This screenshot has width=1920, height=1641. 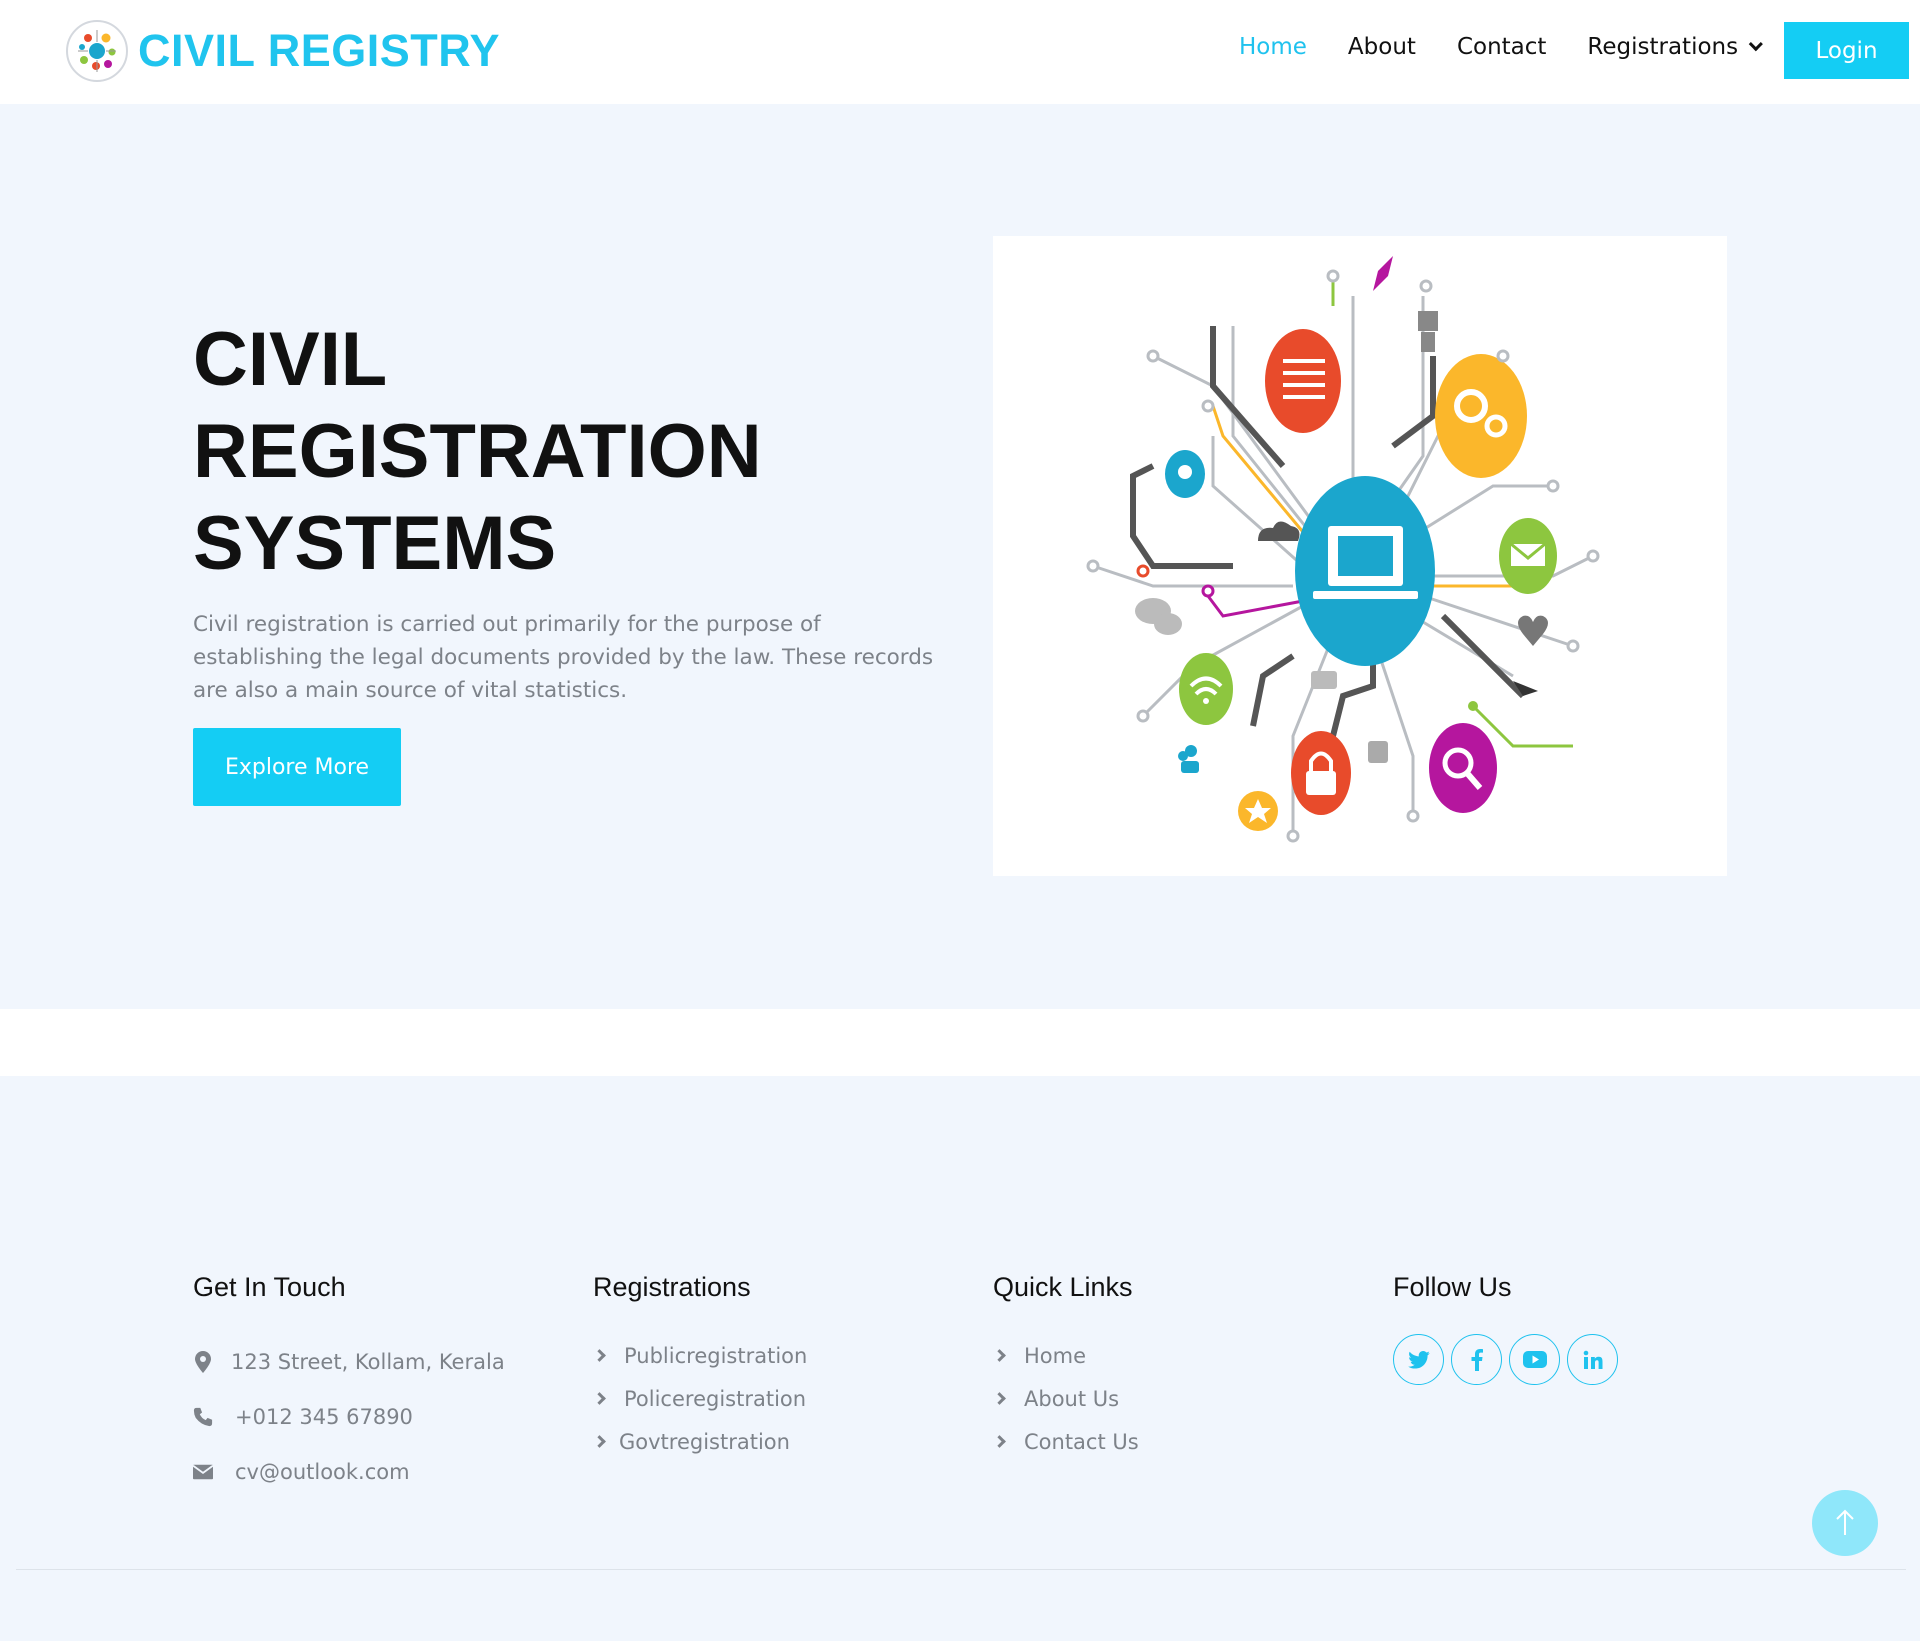 I want to click on arrow-up-icon, so click(x=1845, y=1522).